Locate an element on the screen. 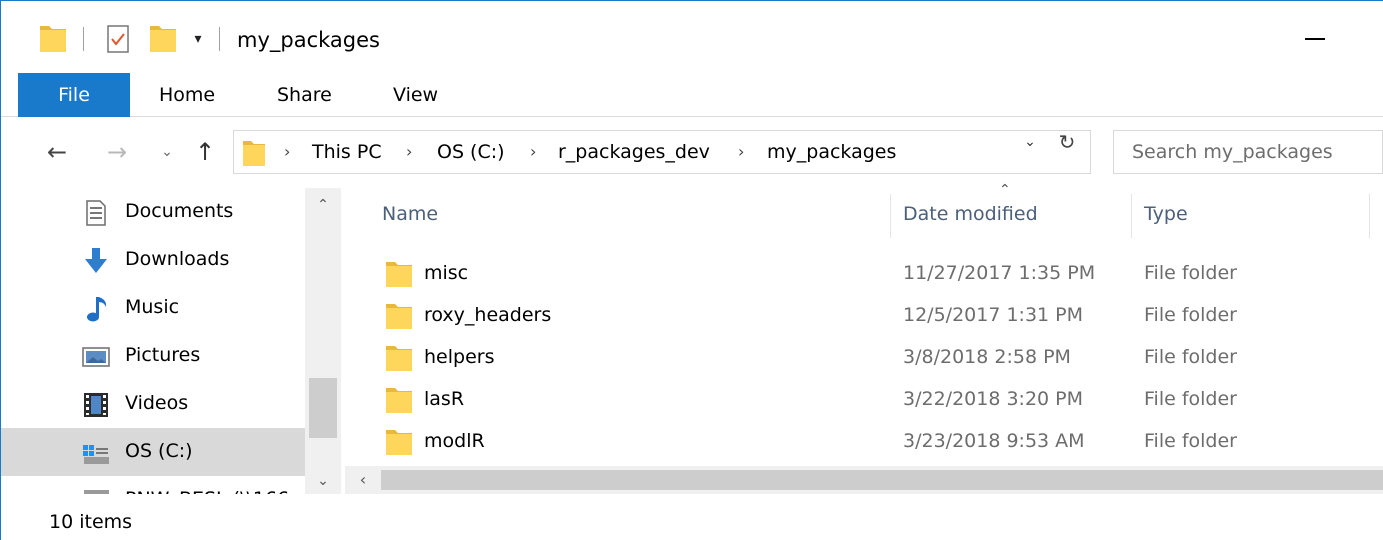 This screenshot has height=540, width=1383. scroll-down-chevron-icon: ⌄ is located at coordinates (323, 481).